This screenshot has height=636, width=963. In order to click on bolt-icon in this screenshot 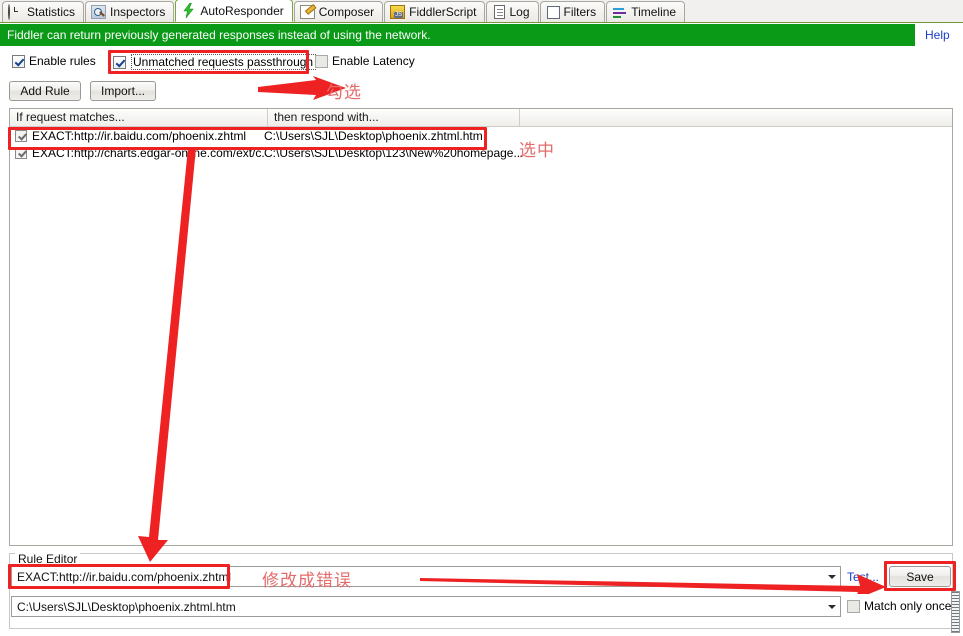, I will do `click(188, 10)`.